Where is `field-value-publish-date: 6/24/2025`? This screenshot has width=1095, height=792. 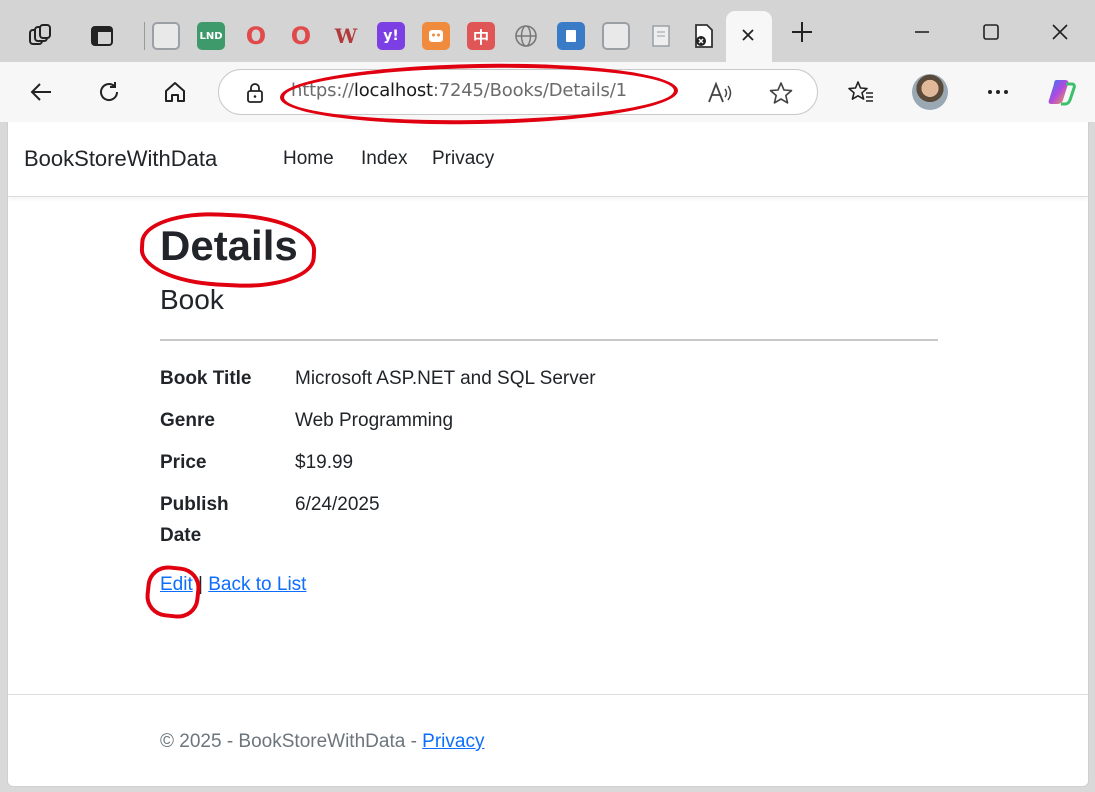 field-value-publish-date: 6/24/2025 is located at coordinates (337, 504).